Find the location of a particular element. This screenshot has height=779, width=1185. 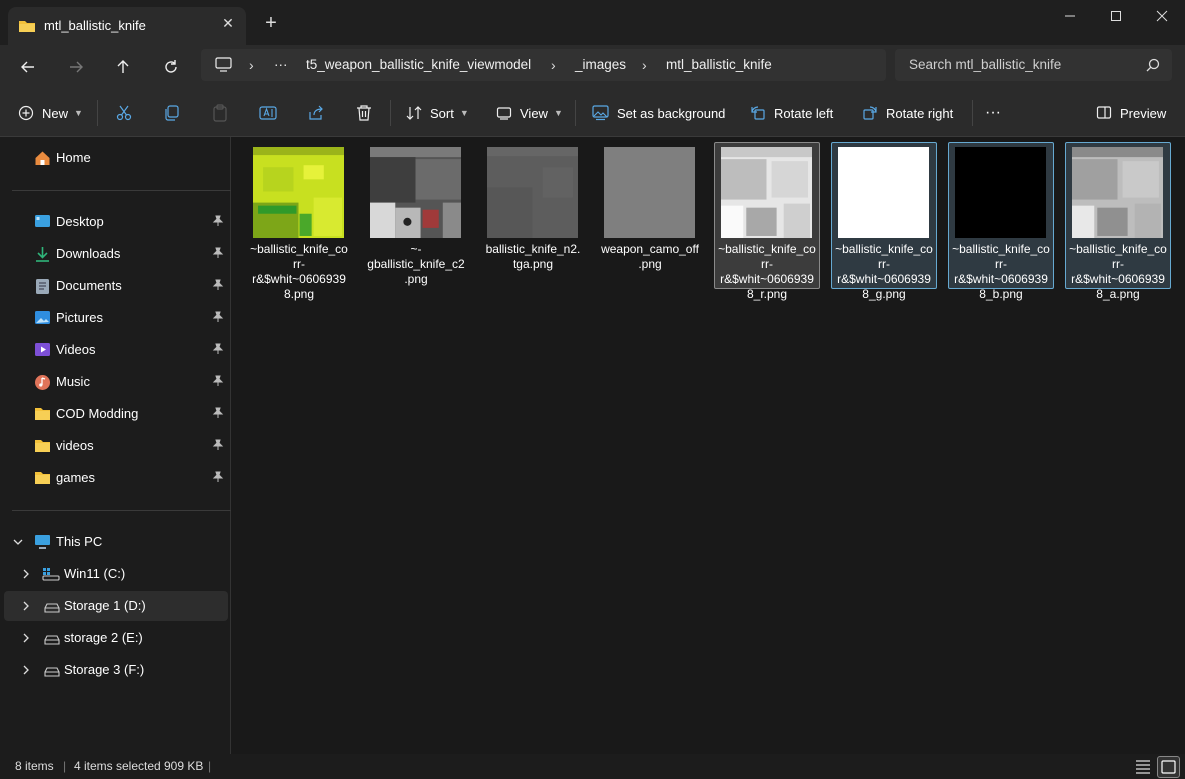

file-name: ~-gballistic_knife_c2.png is located at coordinates (416, 264).